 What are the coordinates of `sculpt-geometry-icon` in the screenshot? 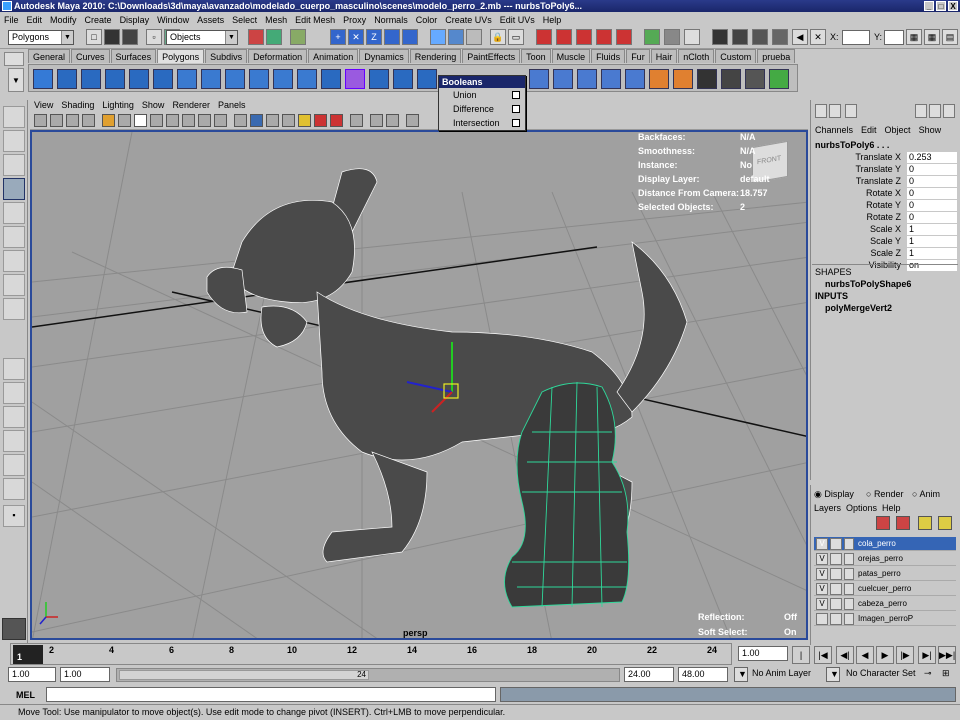 It's located at (683, 79).